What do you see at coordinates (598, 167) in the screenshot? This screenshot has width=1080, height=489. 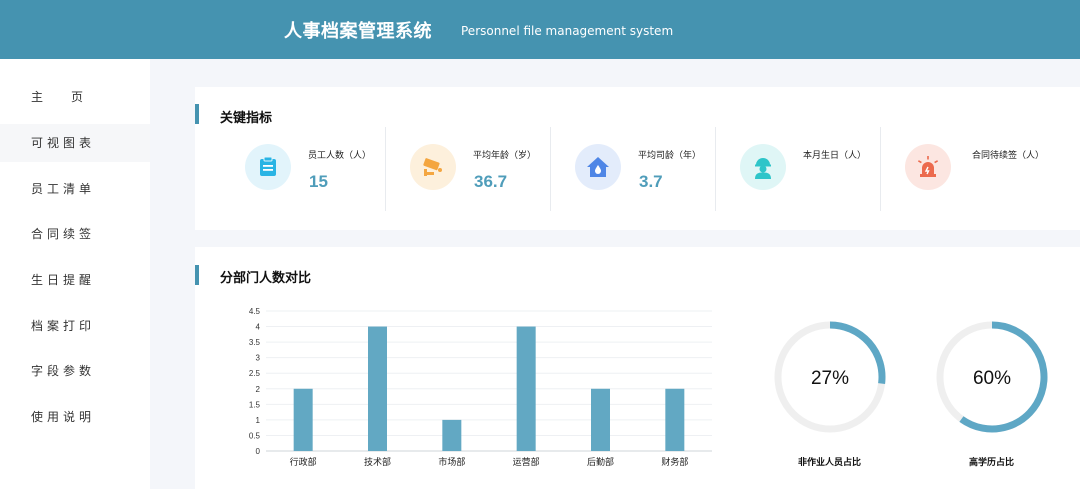 I see `house-drop-icon` at bounding box center [598, 167].